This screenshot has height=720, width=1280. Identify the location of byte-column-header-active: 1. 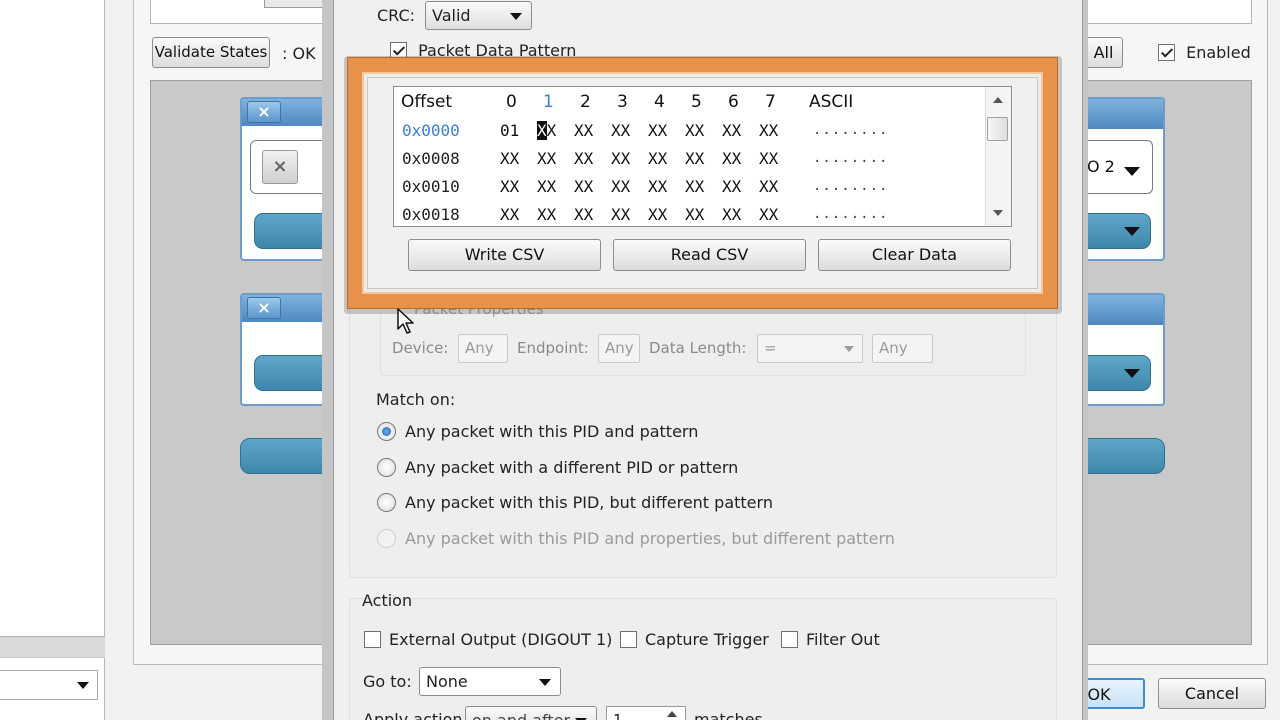
(548, 102).